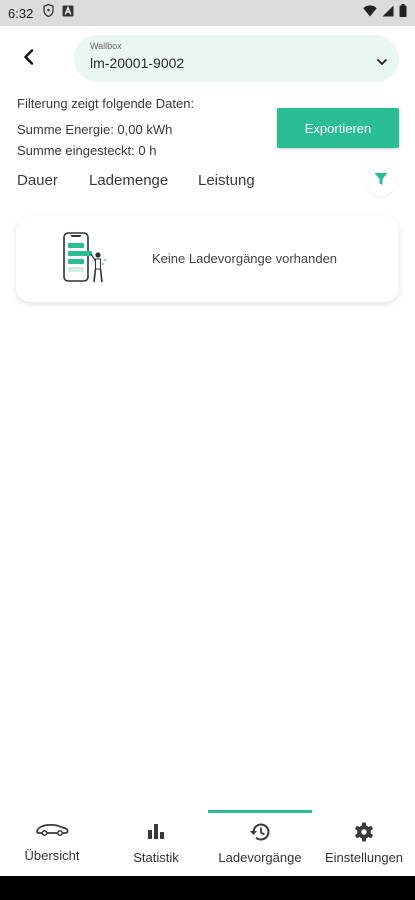  I want to click on filter-icon, so click(381, 181).